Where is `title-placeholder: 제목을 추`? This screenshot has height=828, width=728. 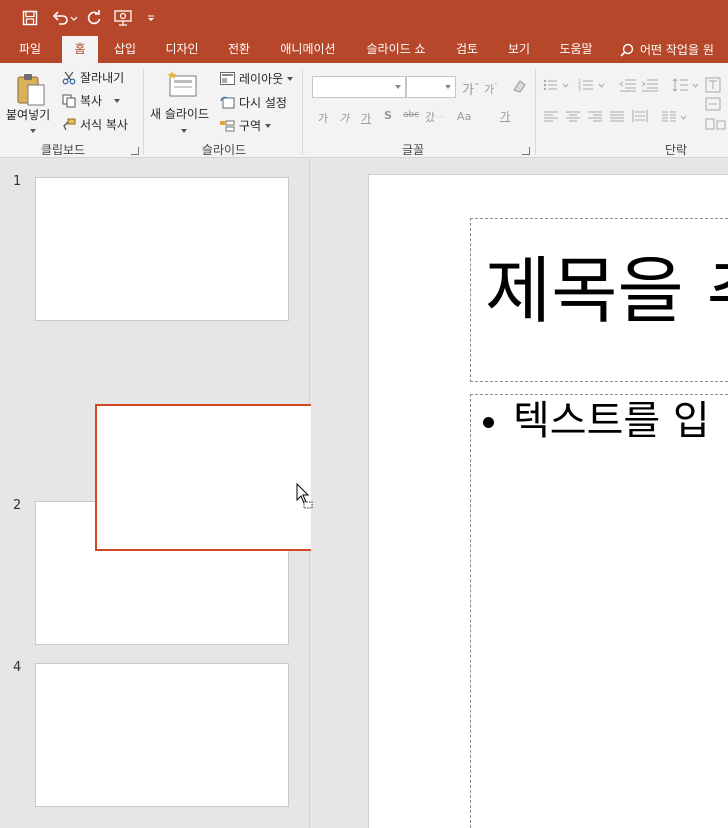
title-placeholder: 제목을 추 is located at coordinates (599, 300).